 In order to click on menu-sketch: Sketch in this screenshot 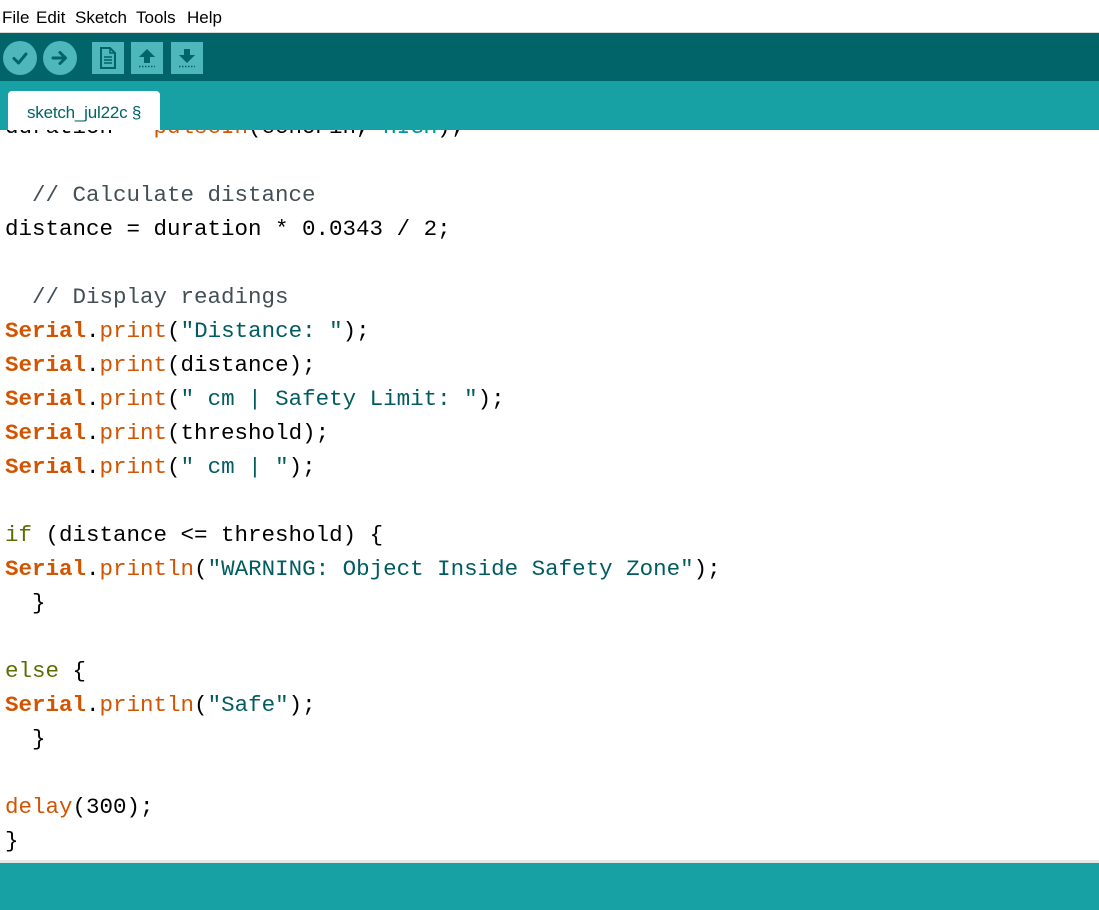, I will do `click(101, 18)`.